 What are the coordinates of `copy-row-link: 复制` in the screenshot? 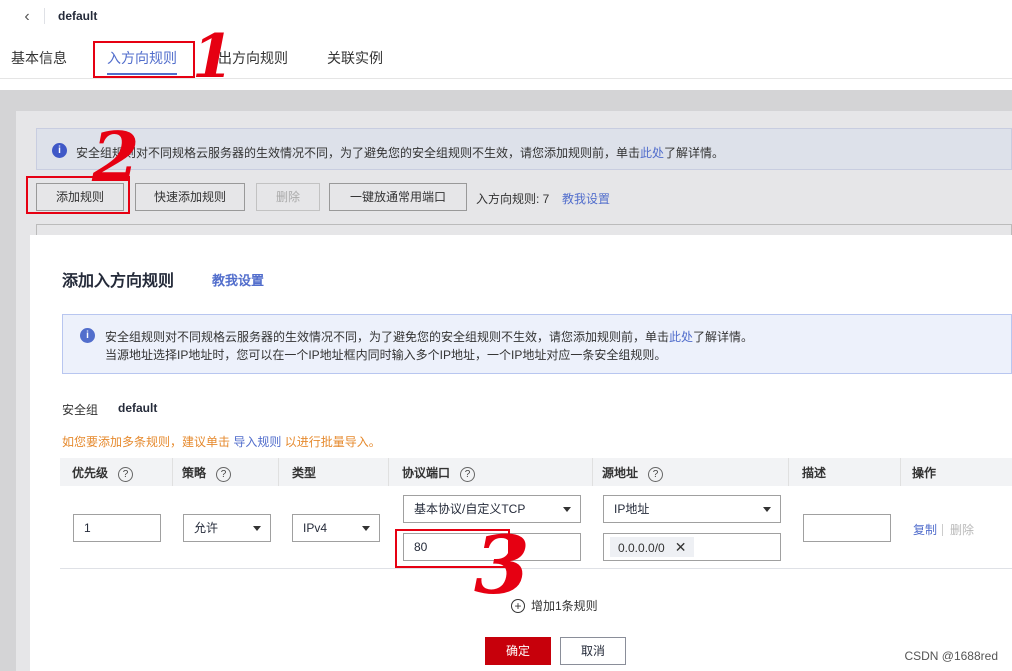 It's located at (925, 529).